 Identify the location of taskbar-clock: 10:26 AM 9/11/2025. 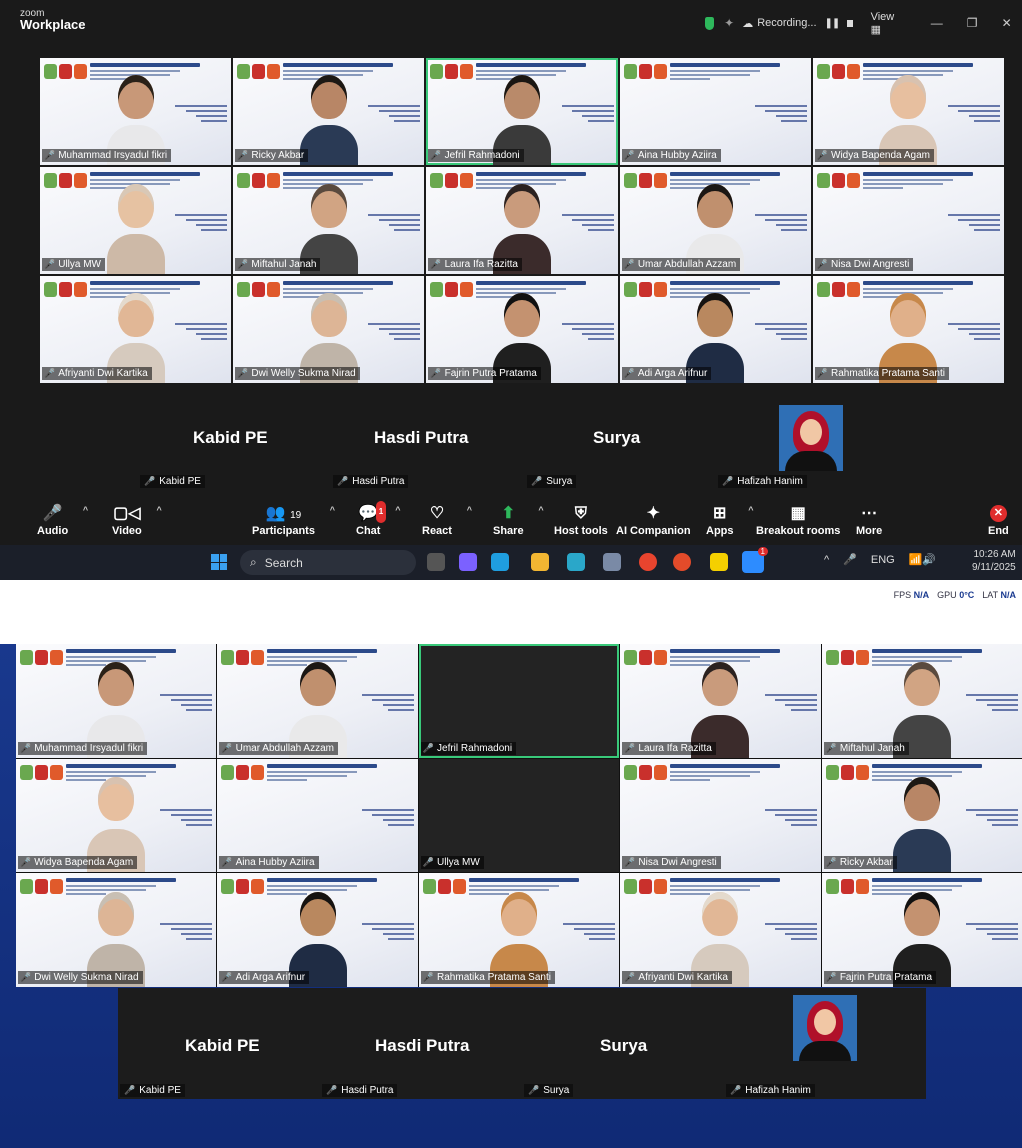
(994, 561).